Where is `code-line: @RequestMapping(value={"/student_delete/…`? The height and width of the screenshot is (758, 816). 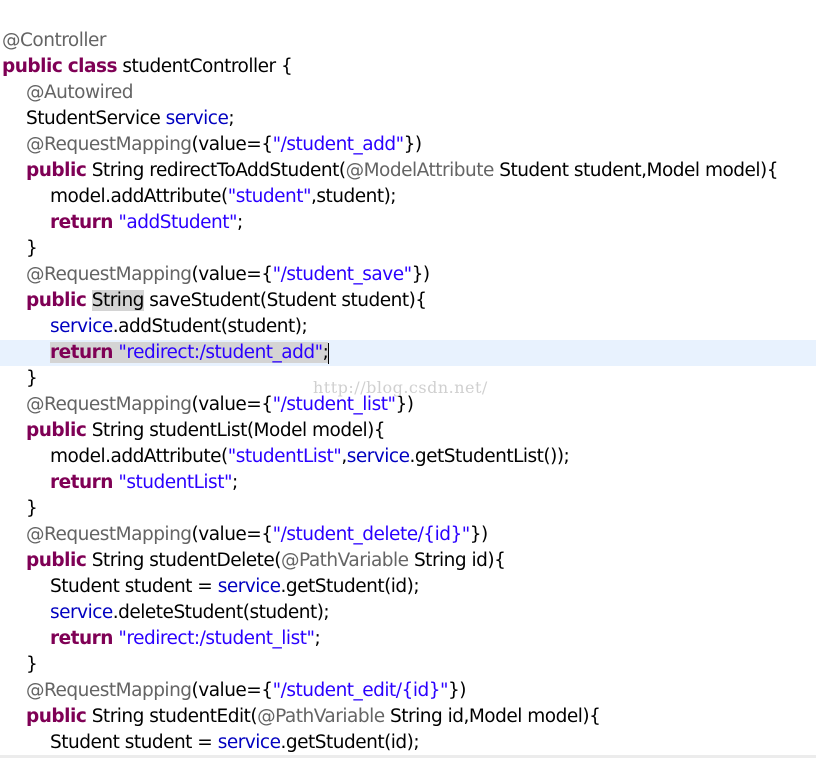 code-line: @RequestMapping(value={"/student_delete/… is located at coordinates (408, 535).